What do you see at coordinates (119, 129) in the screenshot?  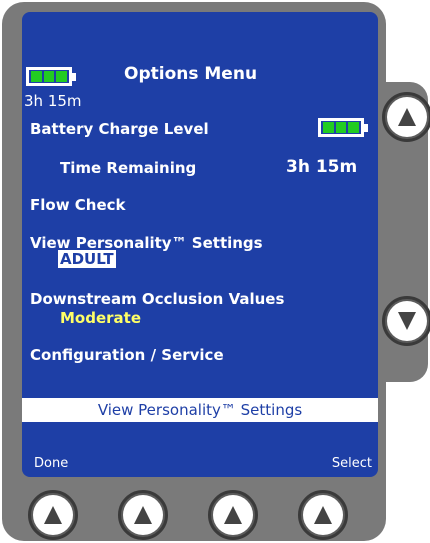 I see `menu-item-battery-charge-level: Battery Charge Level` at bounding box center [119, 129].